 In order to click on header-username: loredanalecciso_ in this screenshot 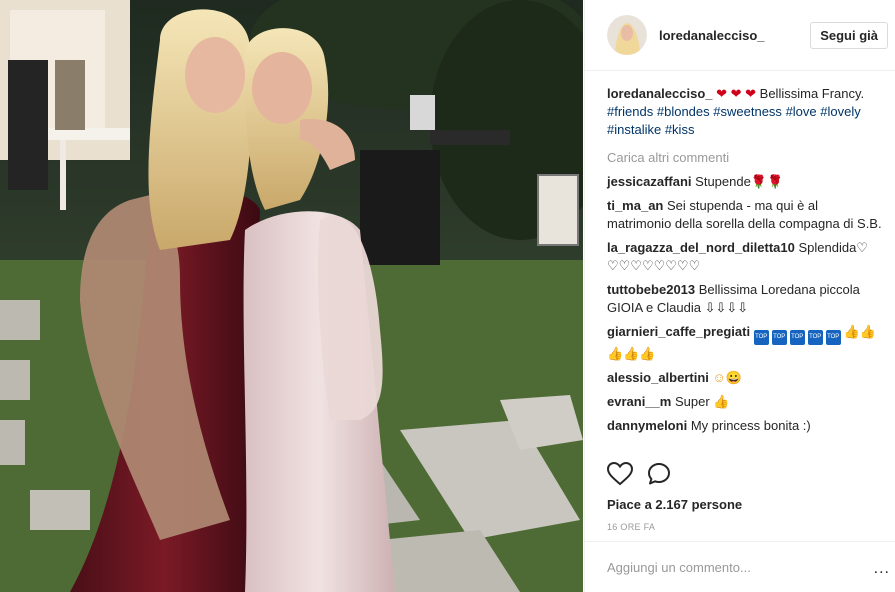, I will do `click(734, 35)`.